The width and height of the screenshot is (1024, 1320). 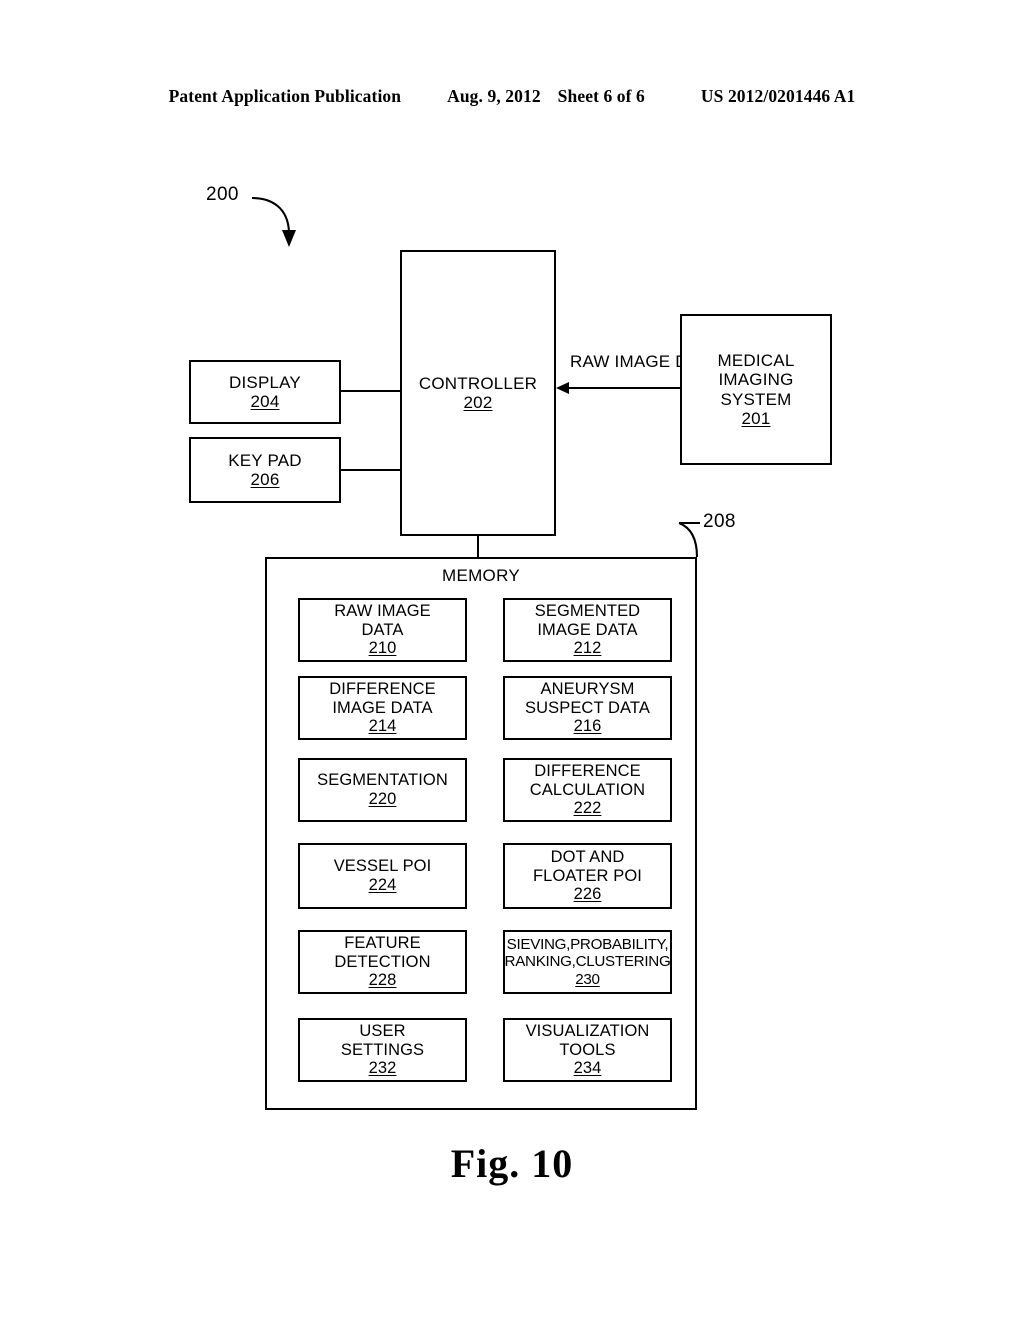 I want to click on raw-image-data-flow-label: RAW IMAGE DATA, so click(x=644, y=361).